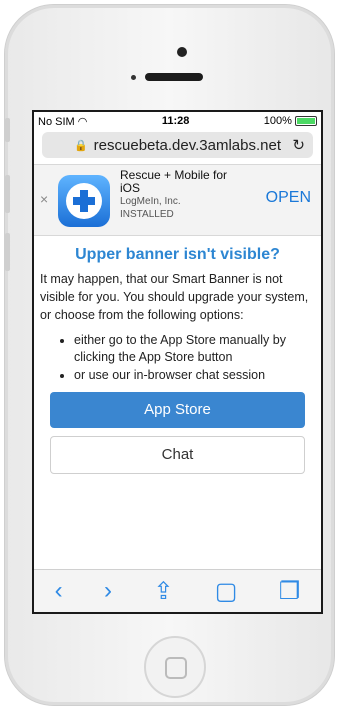 The image size is (337, 709). What do you see at coordinates (7, 130) in the screenshot?
I see `mute-switch` at bounding box center [7, 130].